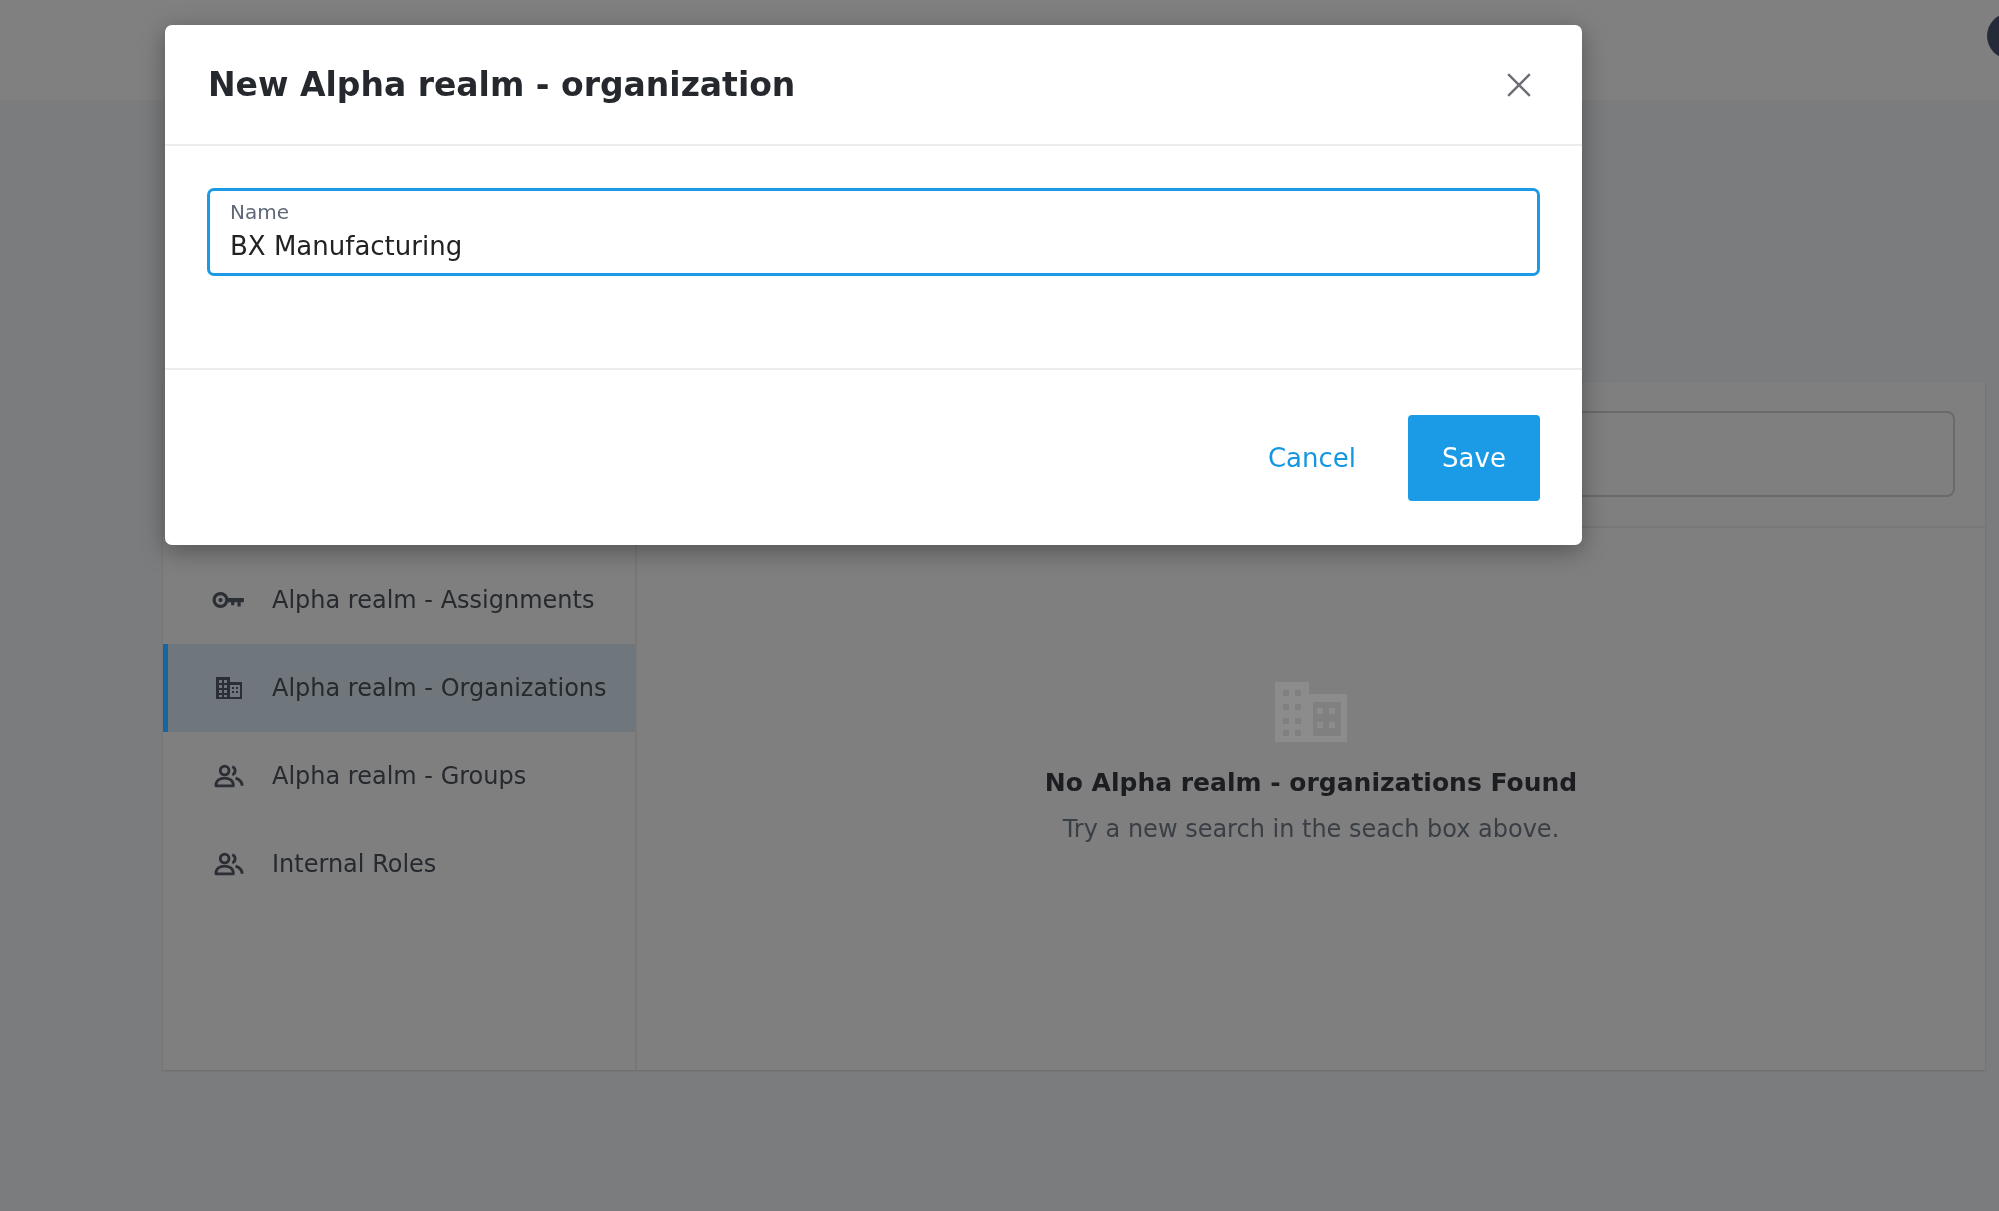 The width and height of the screenshot is (1999, 1211). What do you see at coordinates (1311, 782) in the screenshot?
I see `empty-state-title: No Alpha realm - organizations Found` at bounding box center [1311, 782].